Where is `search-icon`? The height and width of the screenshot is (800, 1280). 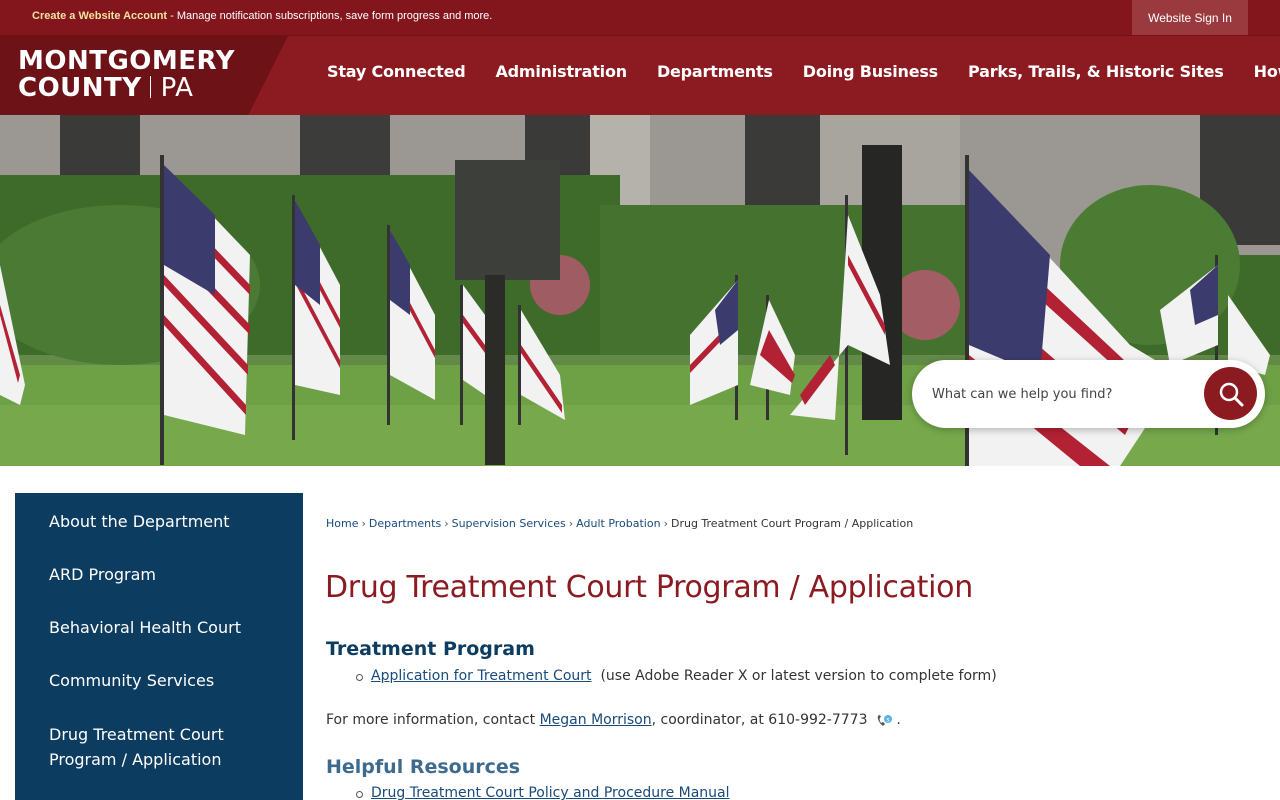
search-icon is located at coordinates (1231, 394).